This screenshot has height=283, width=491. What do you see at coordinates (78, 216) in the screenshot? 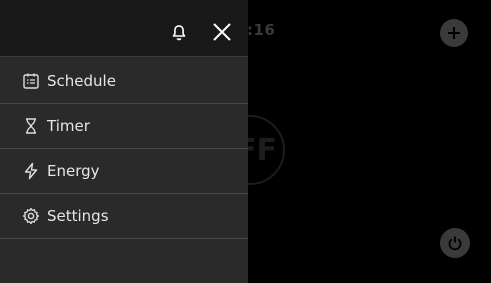
I see `menu-item-label: Settings` at bounding box center [78, 216].